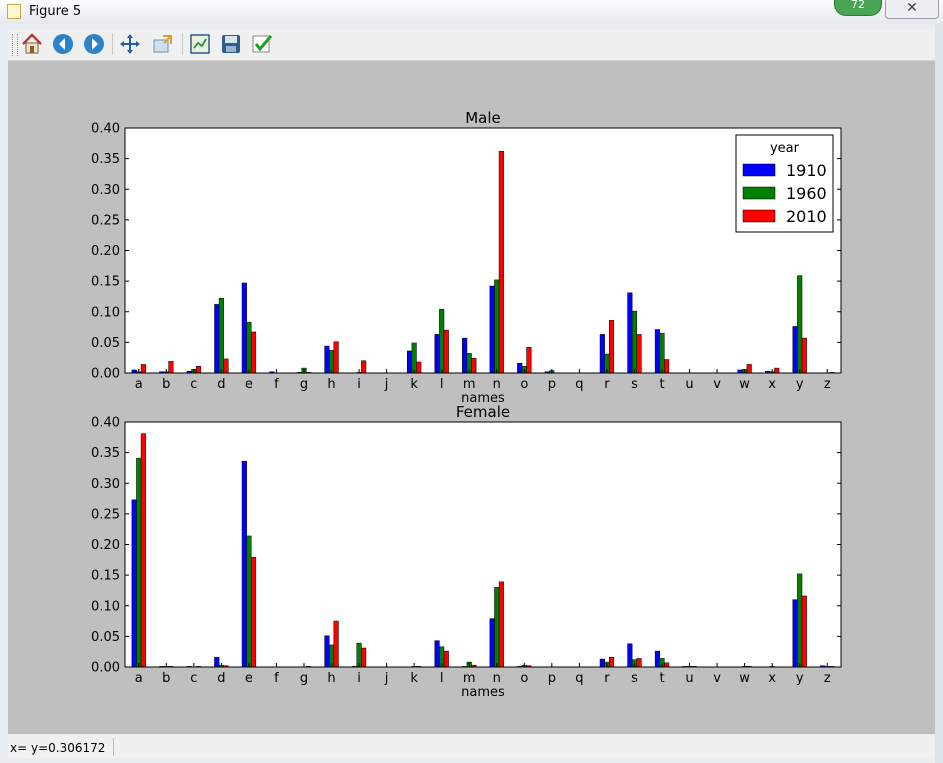 This screenshot has height=763, width=943. Describe the element at coordinates (759, 193) in the screenshot. I see `legend-swatch-1960` at that location.